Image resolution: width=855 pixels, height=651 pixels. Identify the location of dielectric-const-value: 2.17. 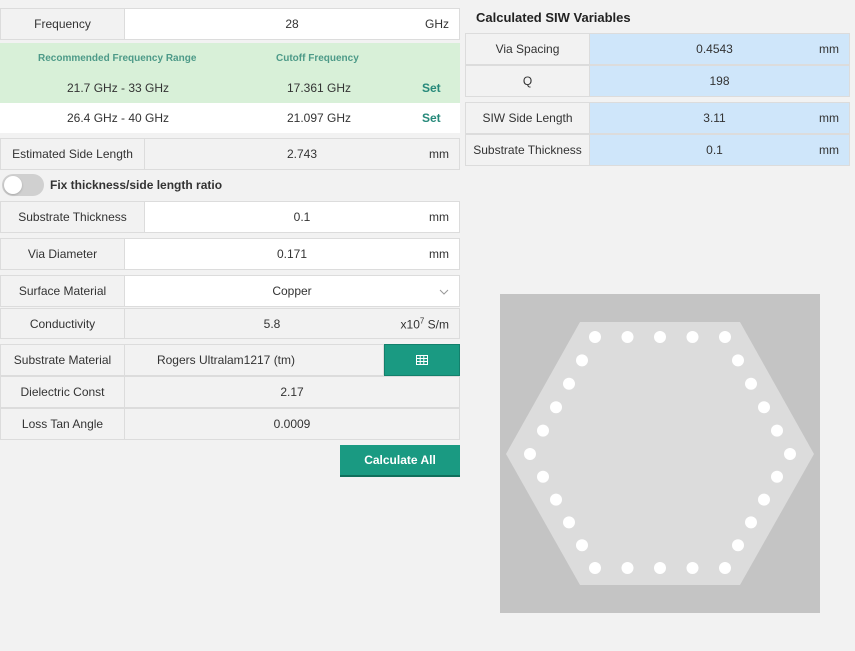
(292, 392).